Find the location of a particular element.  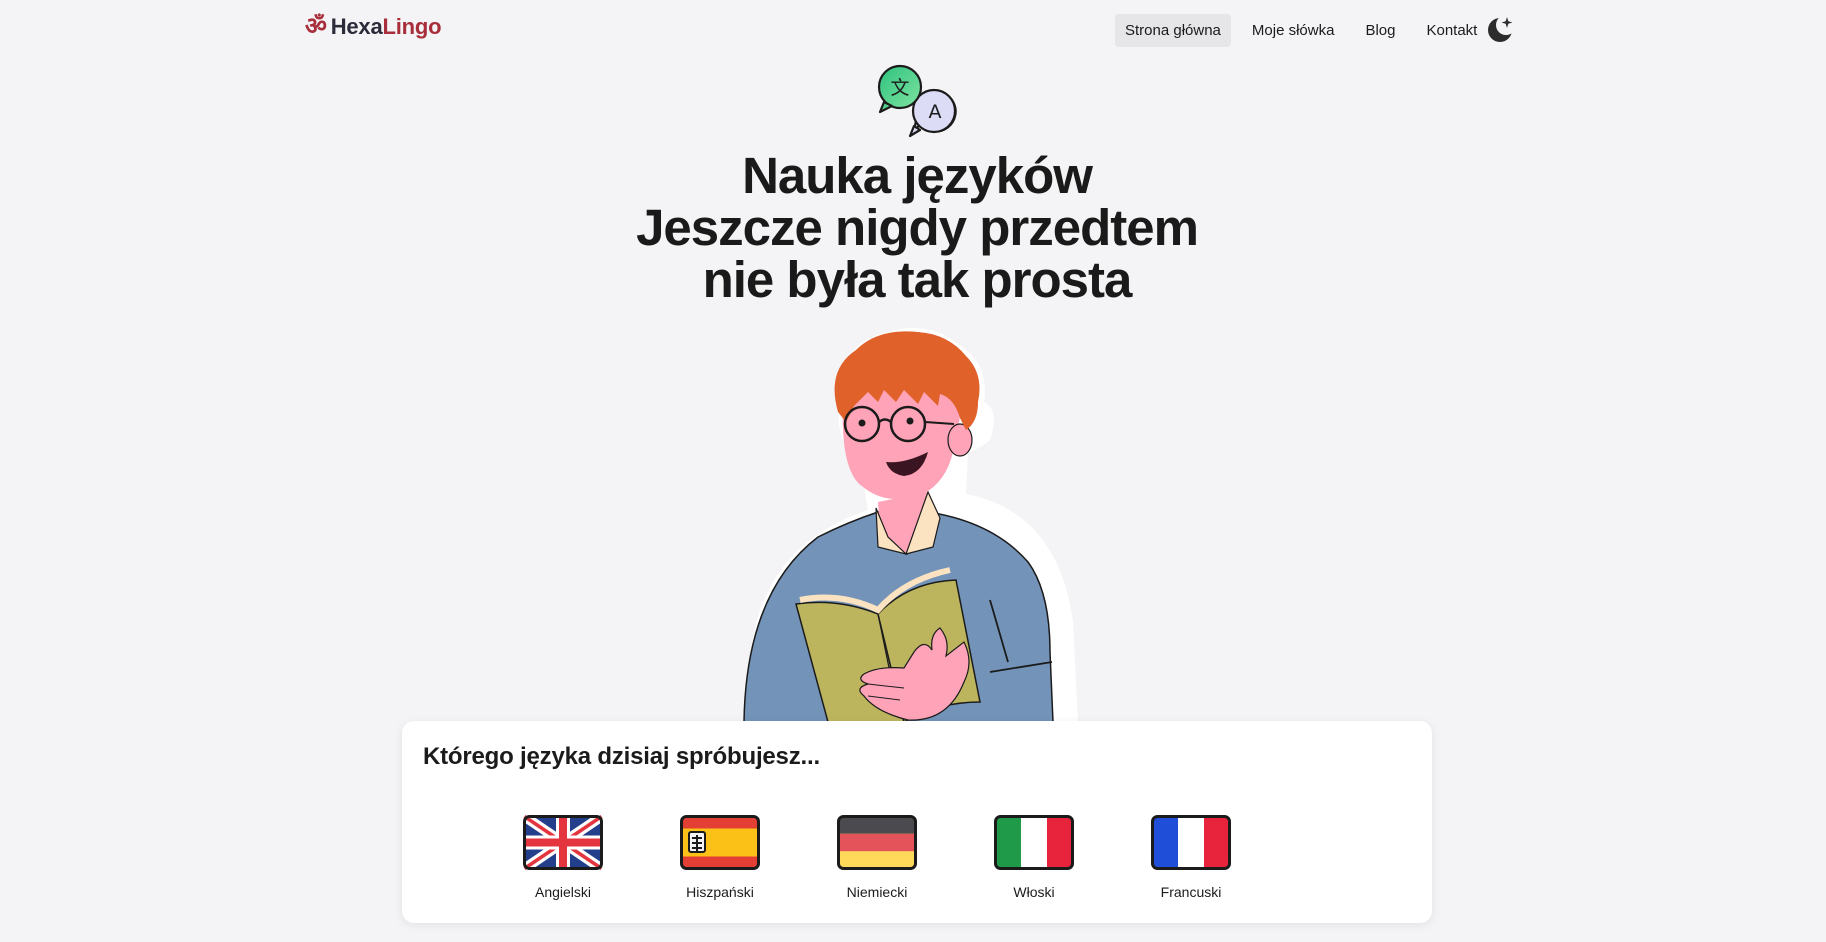

nav-item-my-words: Moje słówka is located at coordinates (1293, 30).